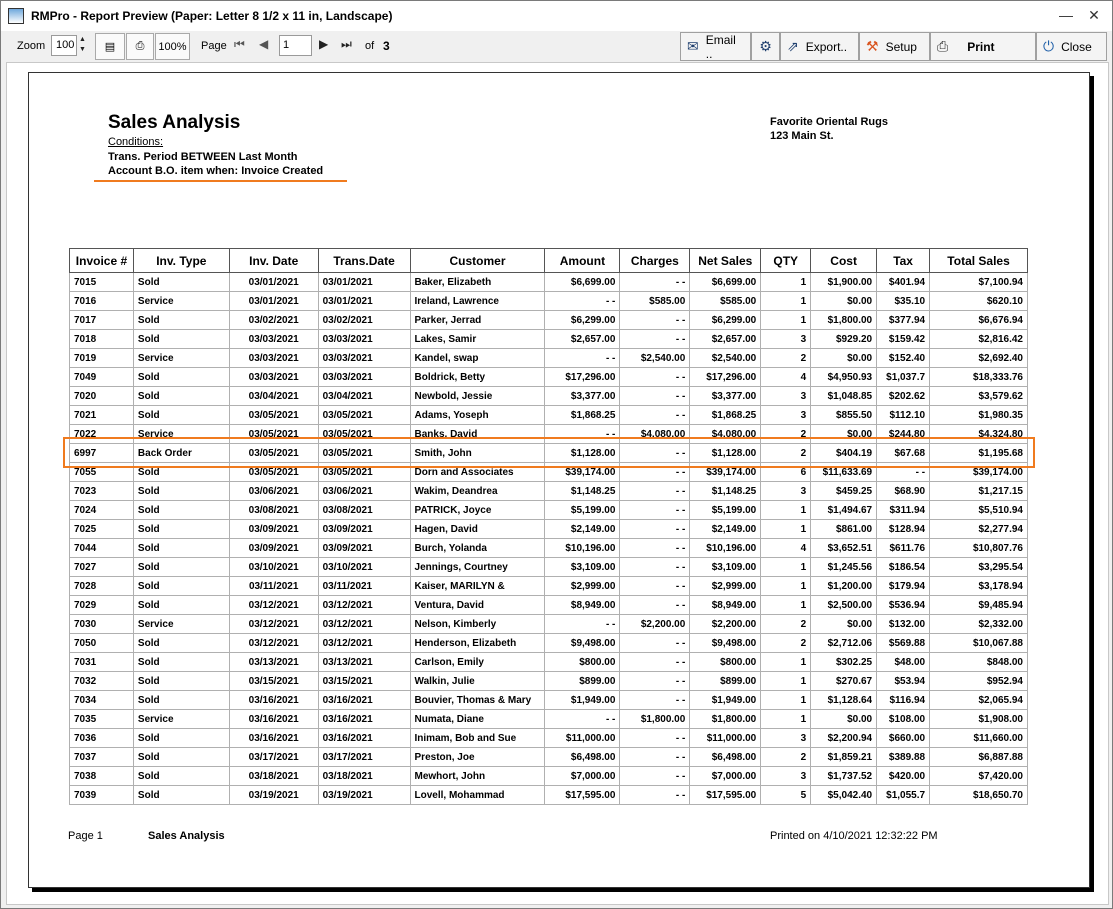 The image size is (1113, 909). I want to click on first-page-icon: ⏮, so click(239, 44).